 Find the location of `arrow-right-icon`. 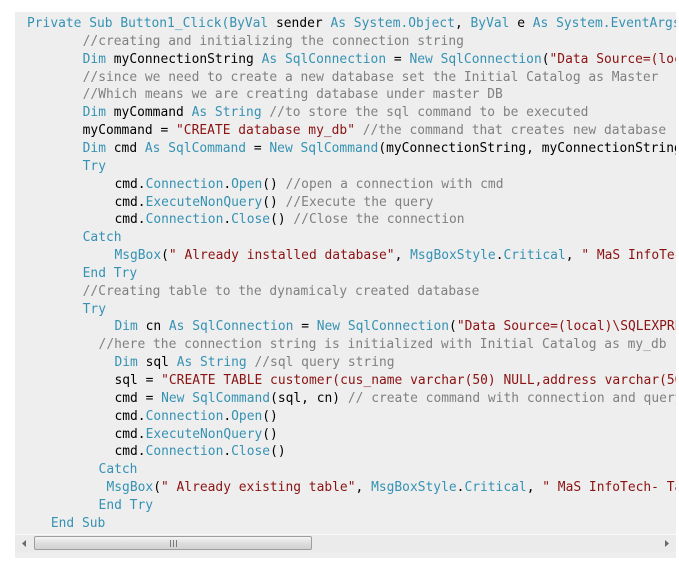

arrow-right-icon is located at coordinates (666, 543).